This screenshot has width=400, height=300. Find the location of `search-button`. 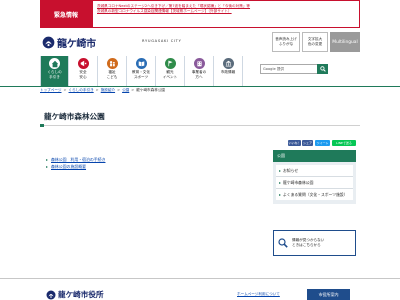

search-button is located at coordinates (322, 68).